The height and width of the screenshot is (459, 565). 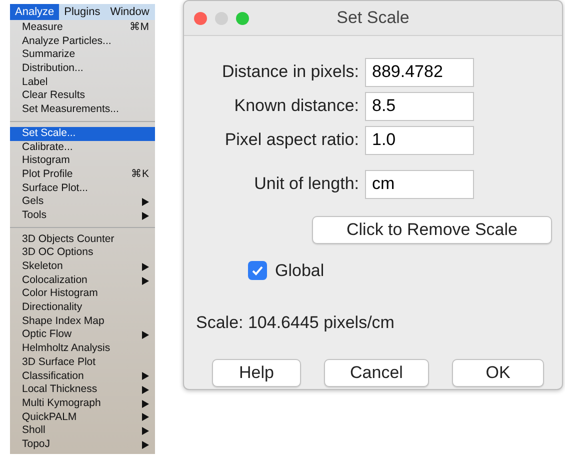 I want to click on menu-item-label: Sholl, so click(x=34, y=431).